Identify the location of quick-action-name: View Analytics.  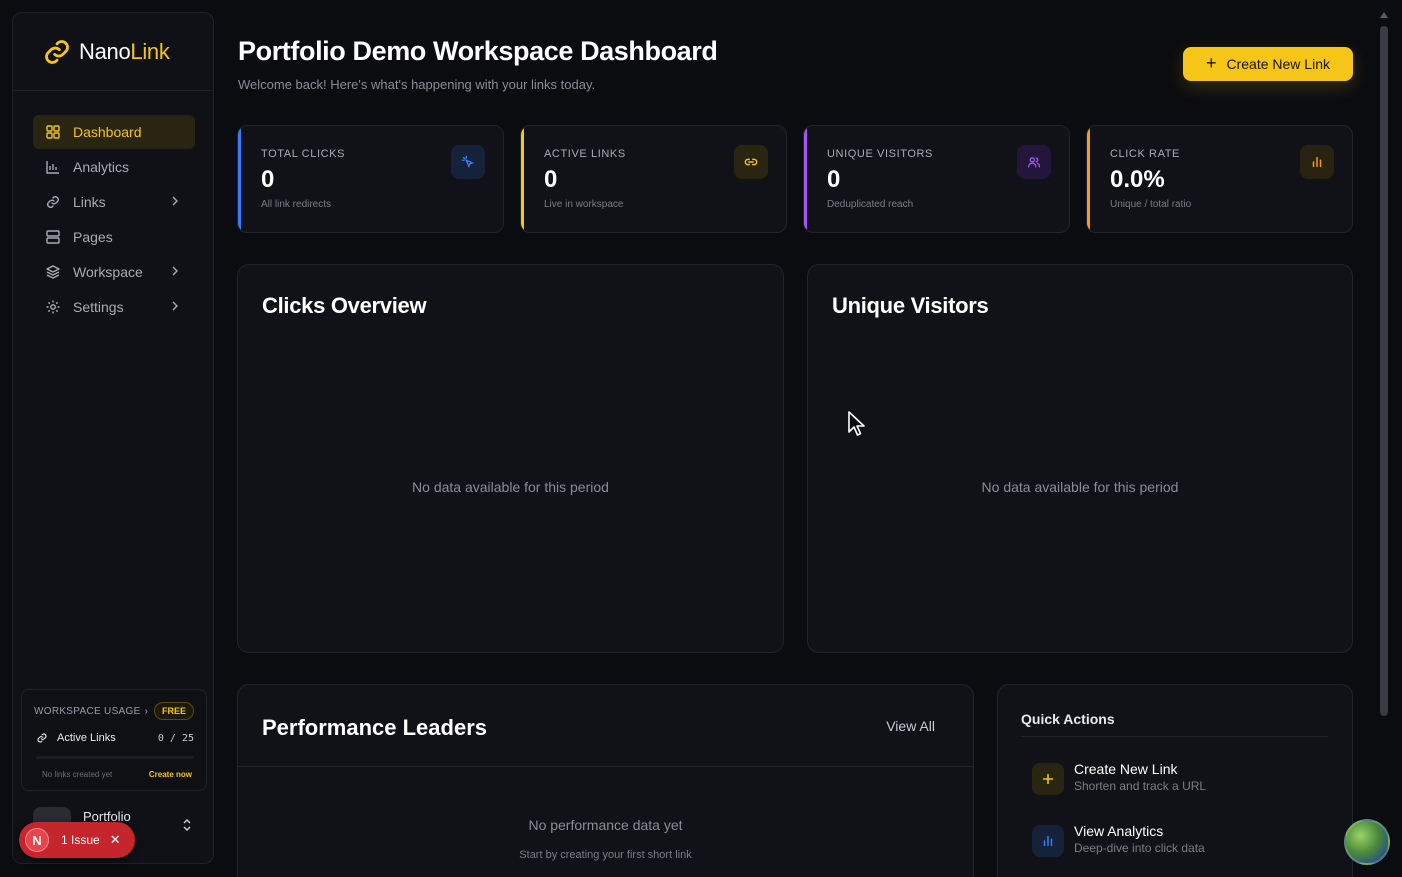
(1119, 831).